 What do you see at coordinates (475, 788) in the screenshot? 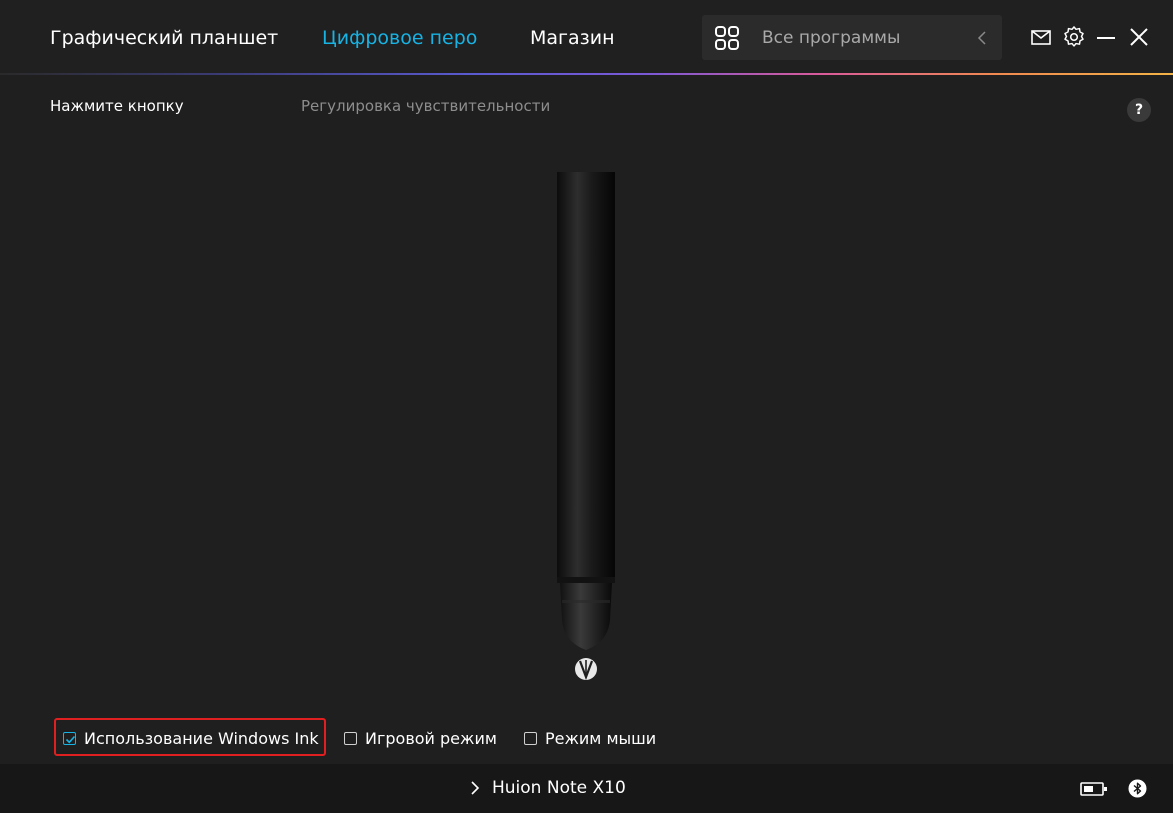
I see `chevron-right-icon` at bounding box center [475, 788].